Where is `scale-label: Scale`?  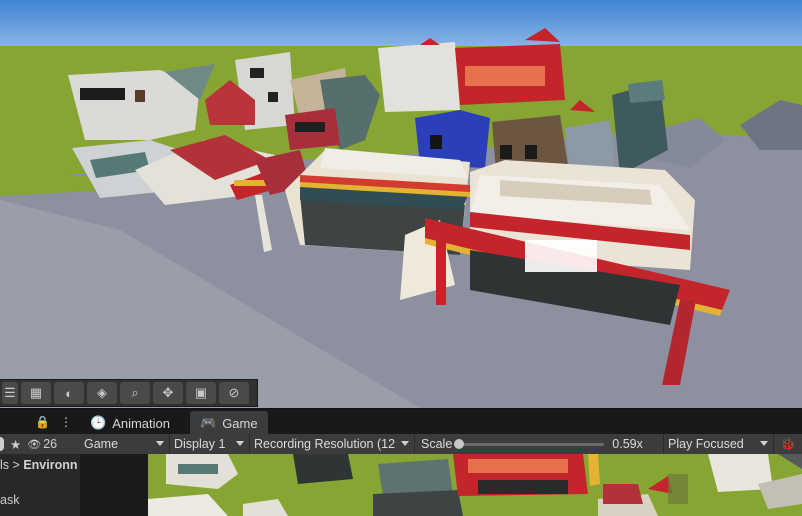 scale-label: Scale is located at coordinates (437, 444).